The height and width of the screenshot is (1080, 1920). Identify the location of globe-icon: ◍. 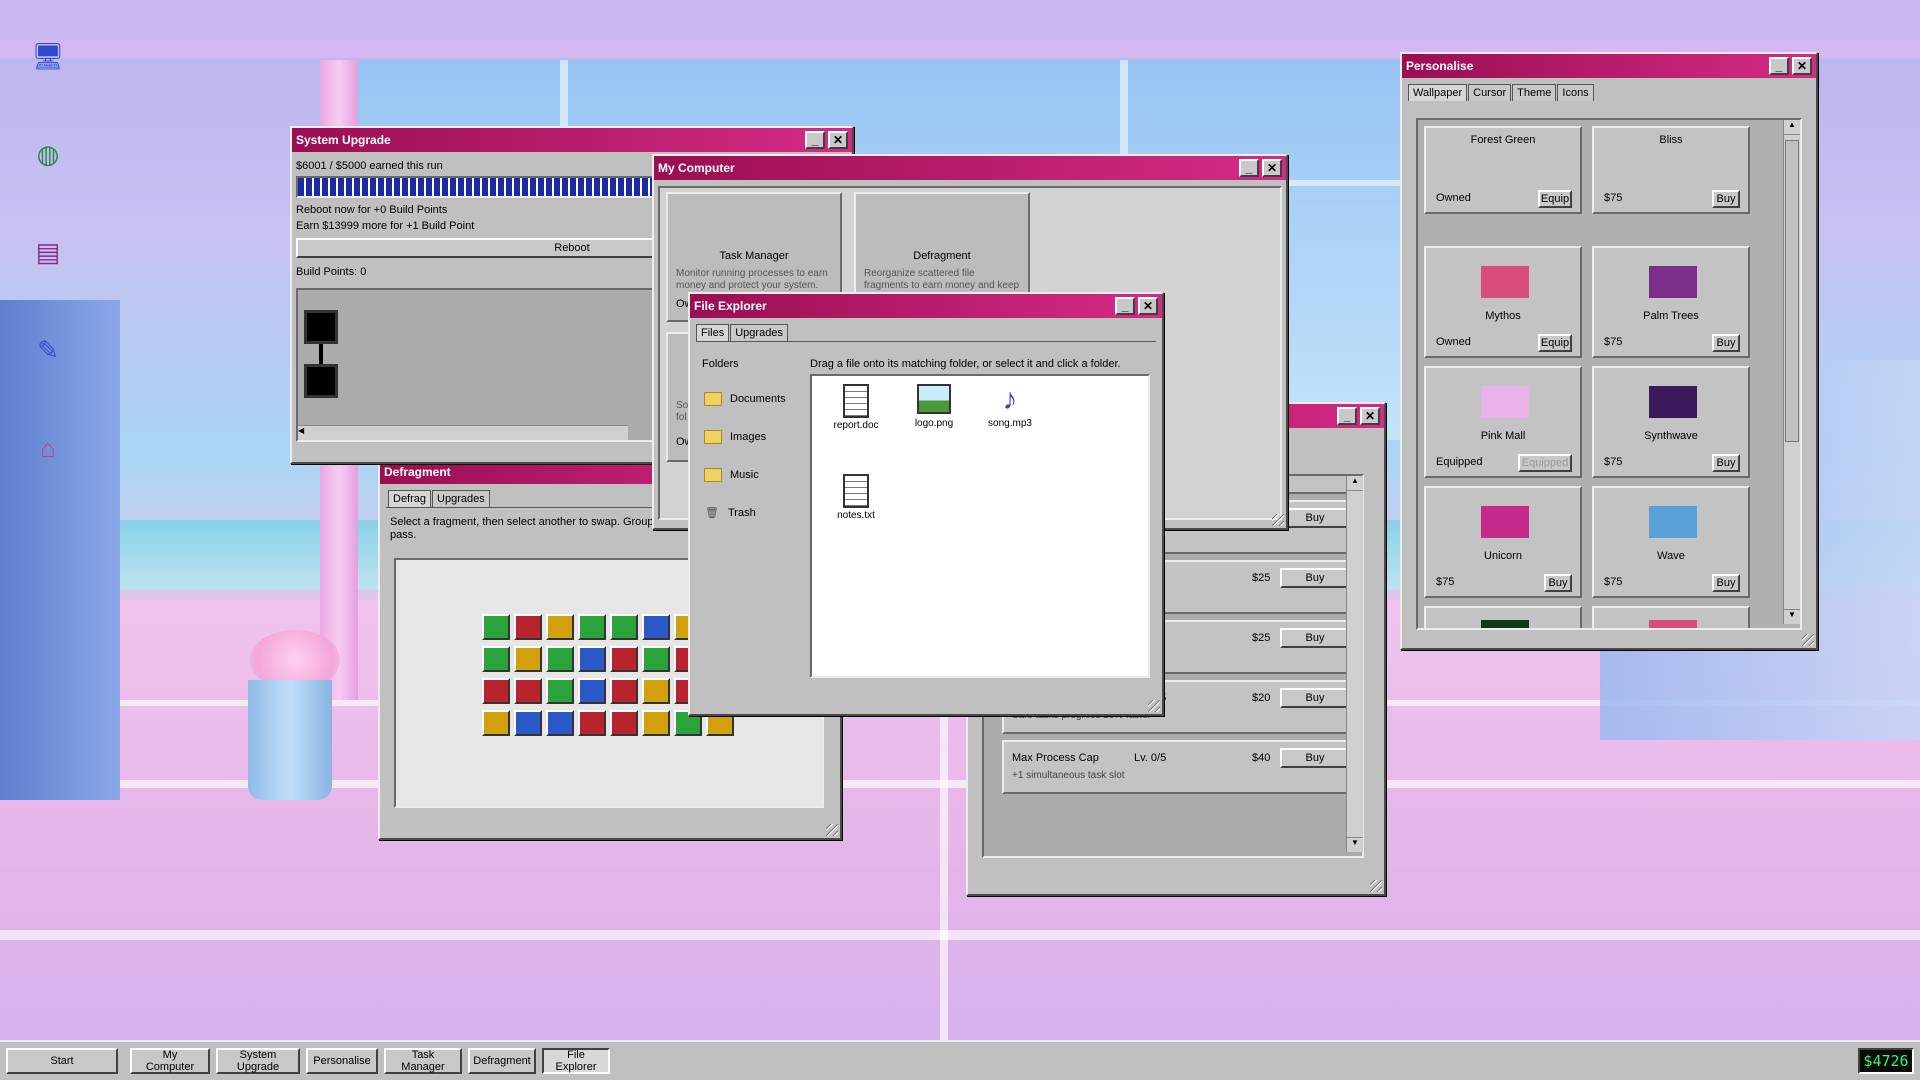
(48, 154).